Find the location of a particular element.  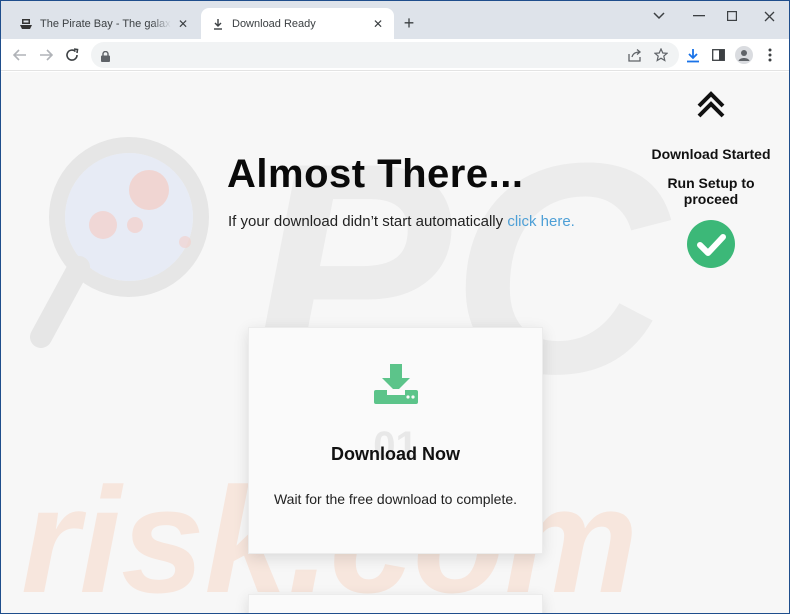

click-here-link: click here. is located at coordinates (541, 221).